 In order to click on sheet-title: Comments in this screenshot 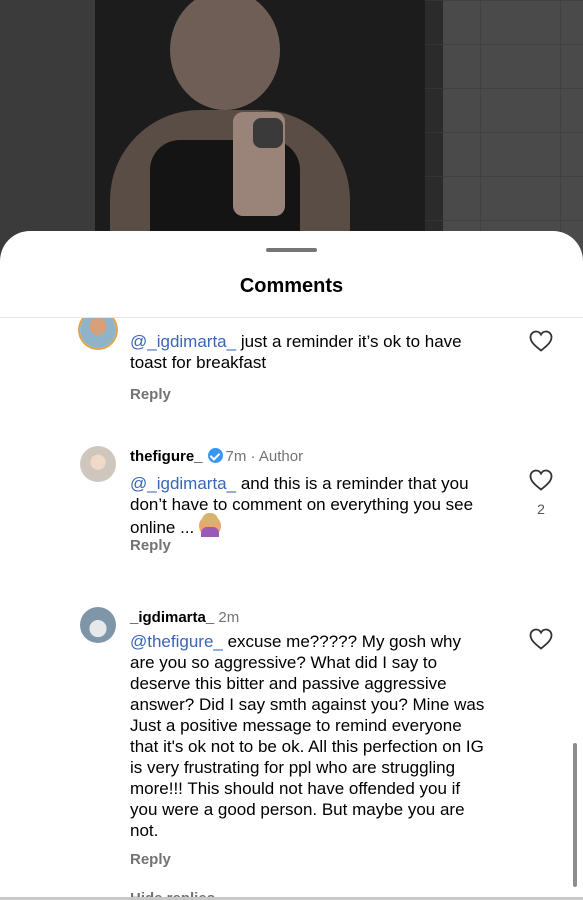, I will do `click(291, 286)`.